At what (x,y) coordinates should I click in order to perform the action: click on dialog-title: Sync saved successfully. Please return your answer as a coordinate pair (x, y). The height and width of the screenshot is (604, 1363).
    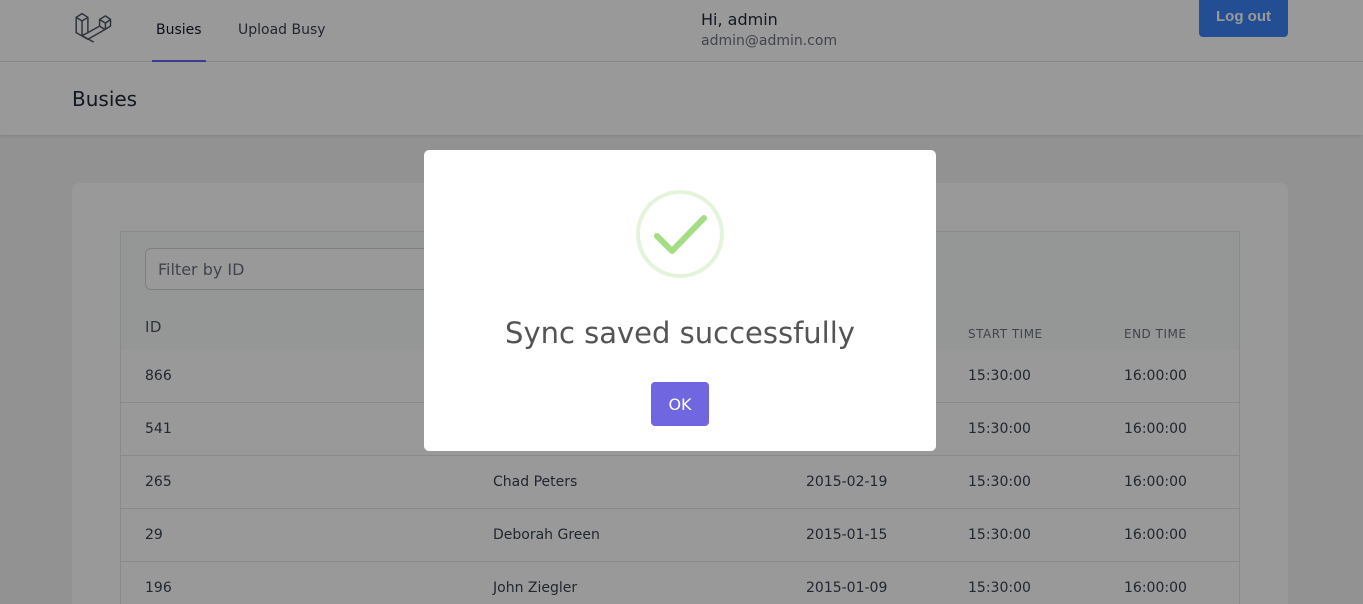
    Looking at the image, I should click on (680, 333).